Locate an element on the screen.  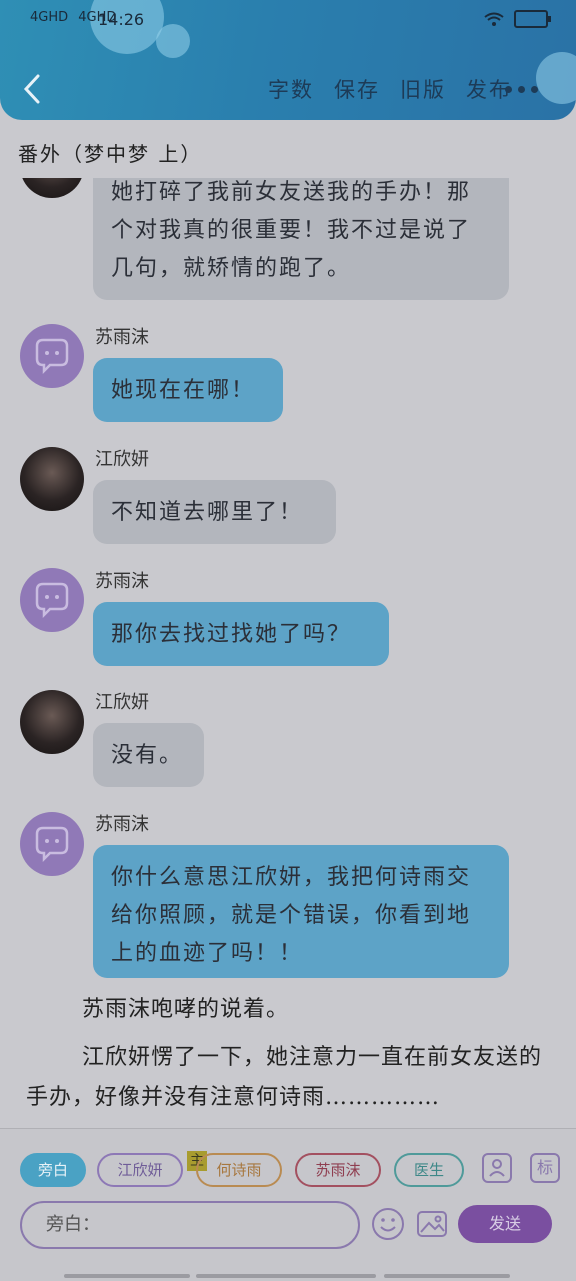
word-count-button: 字数 is located at coordinates (291, 89).